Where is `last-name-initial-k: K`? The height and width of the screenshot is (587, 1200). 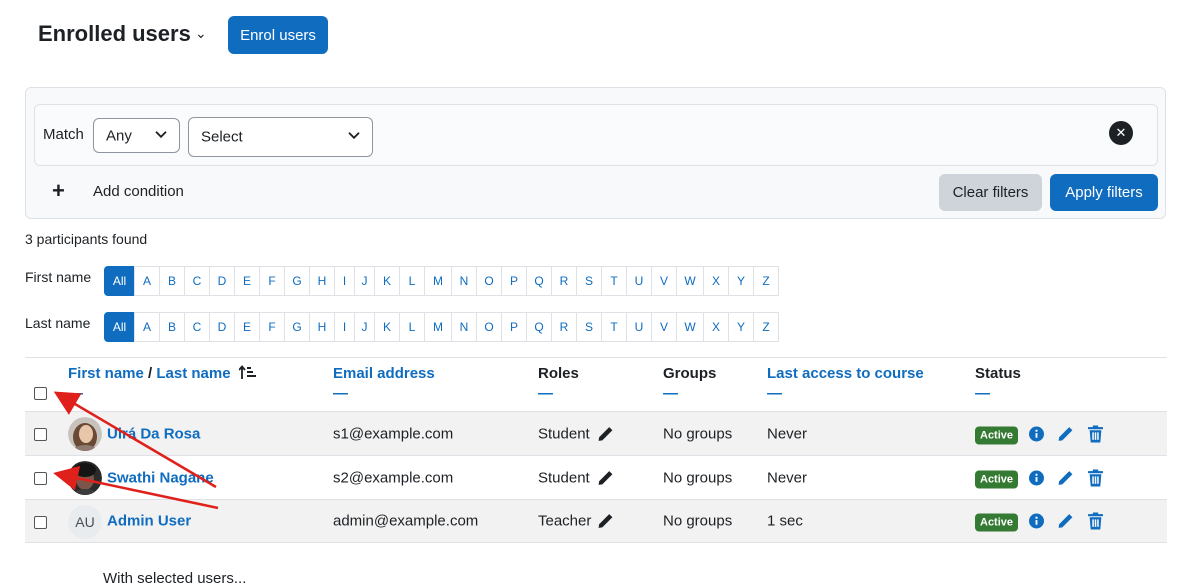 last-name-initial-k: K is located at coordinates (387, 327).